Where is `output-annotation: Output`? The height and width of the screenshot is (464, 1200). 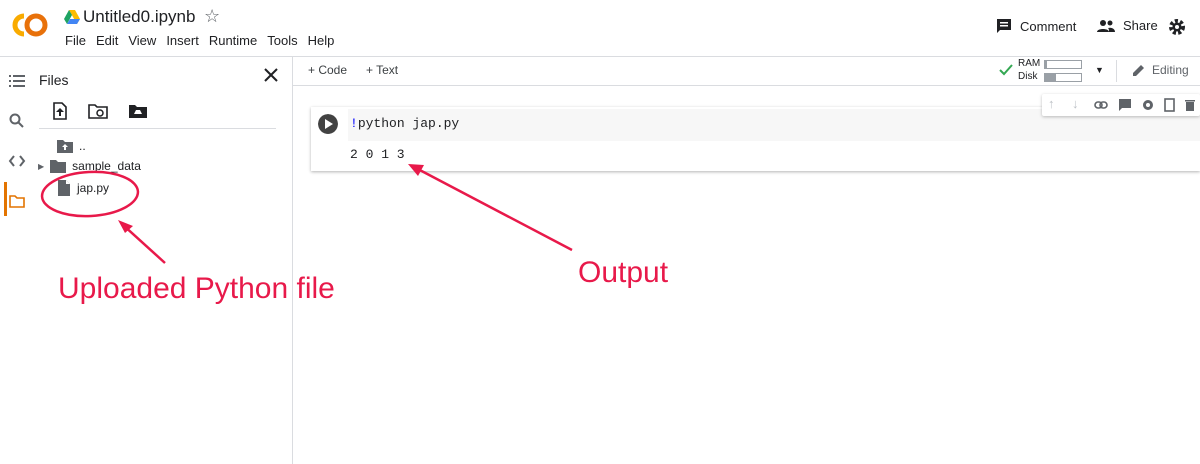
output-annotation: Output is located at coordinates (623, 272).